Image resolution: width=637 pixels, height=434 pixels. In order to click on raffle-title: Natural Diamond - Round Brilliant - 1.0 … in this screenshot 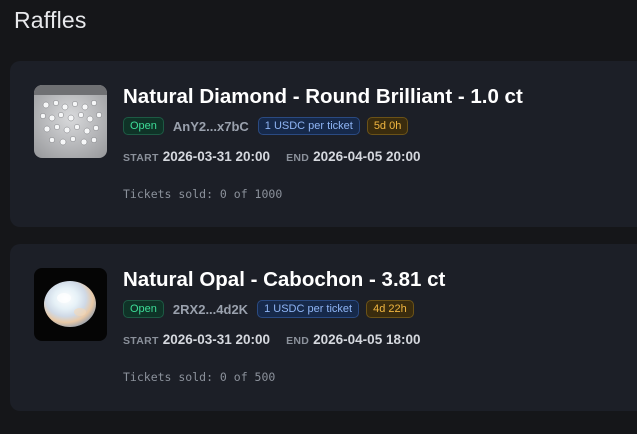, I will do `click(323, 97)`.